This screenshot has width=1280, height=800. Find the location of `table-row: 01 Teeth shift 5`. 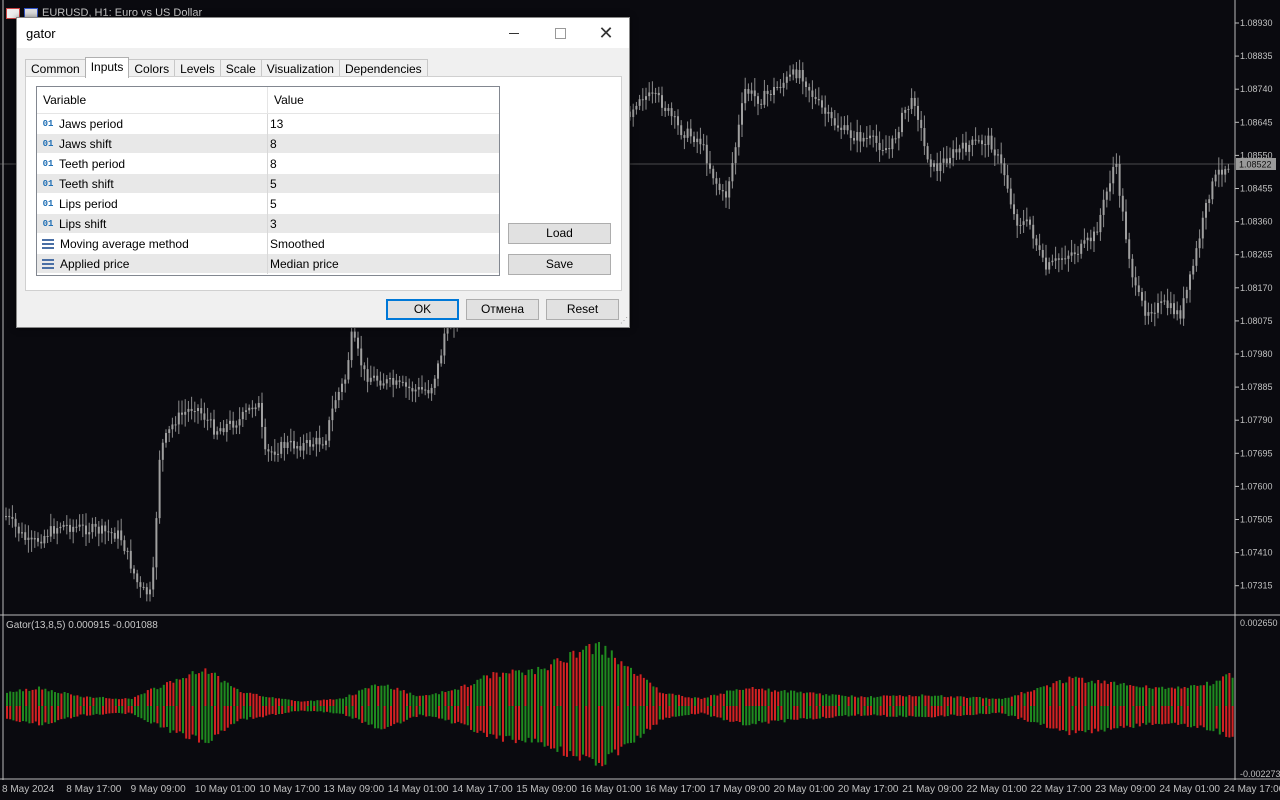

table-row: 01 Teeth shift 5 is located at coordinates (268, 184).